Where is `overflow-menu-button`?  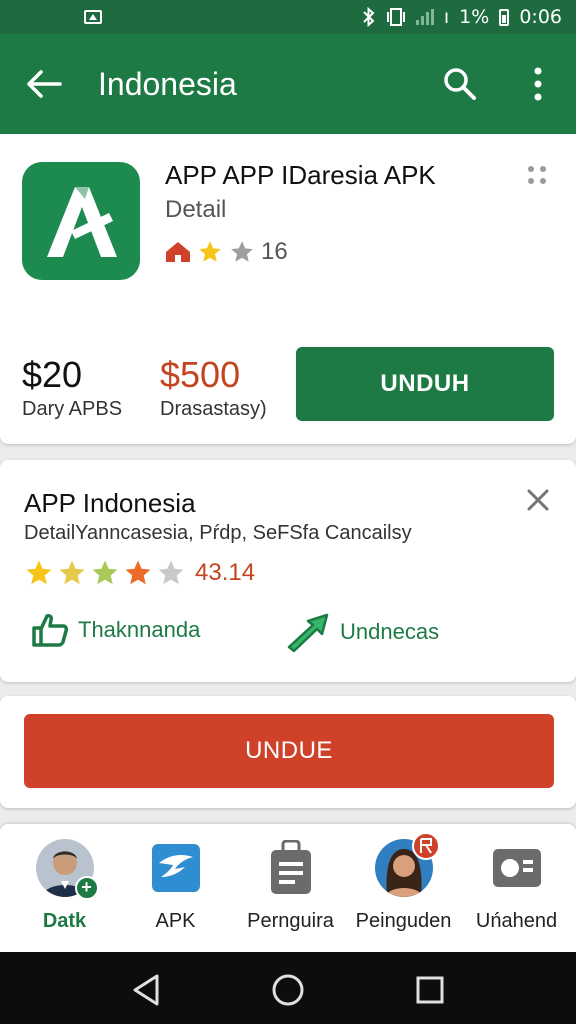 overflow-menu-button is located at coordinates (541, 176).